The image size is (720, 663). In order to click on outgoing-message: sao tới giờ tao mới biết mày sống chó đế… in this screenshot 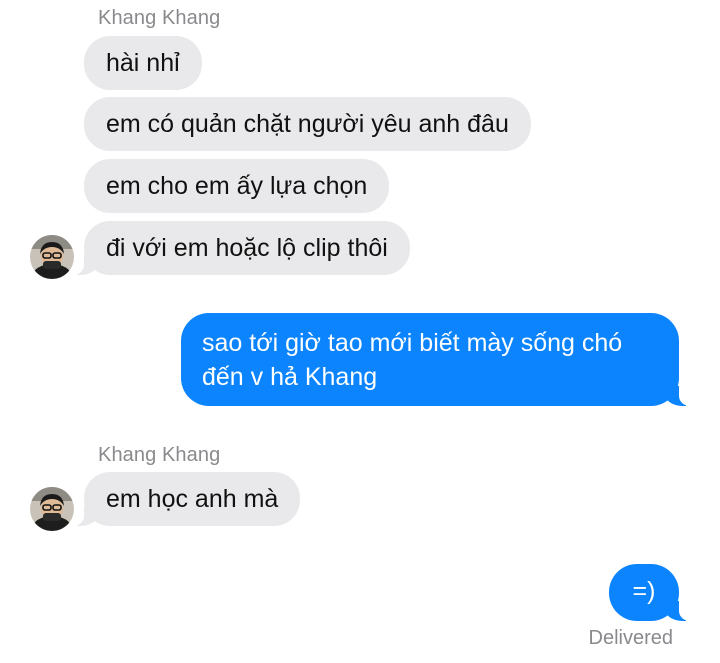, I will do `click(437, 359)`.